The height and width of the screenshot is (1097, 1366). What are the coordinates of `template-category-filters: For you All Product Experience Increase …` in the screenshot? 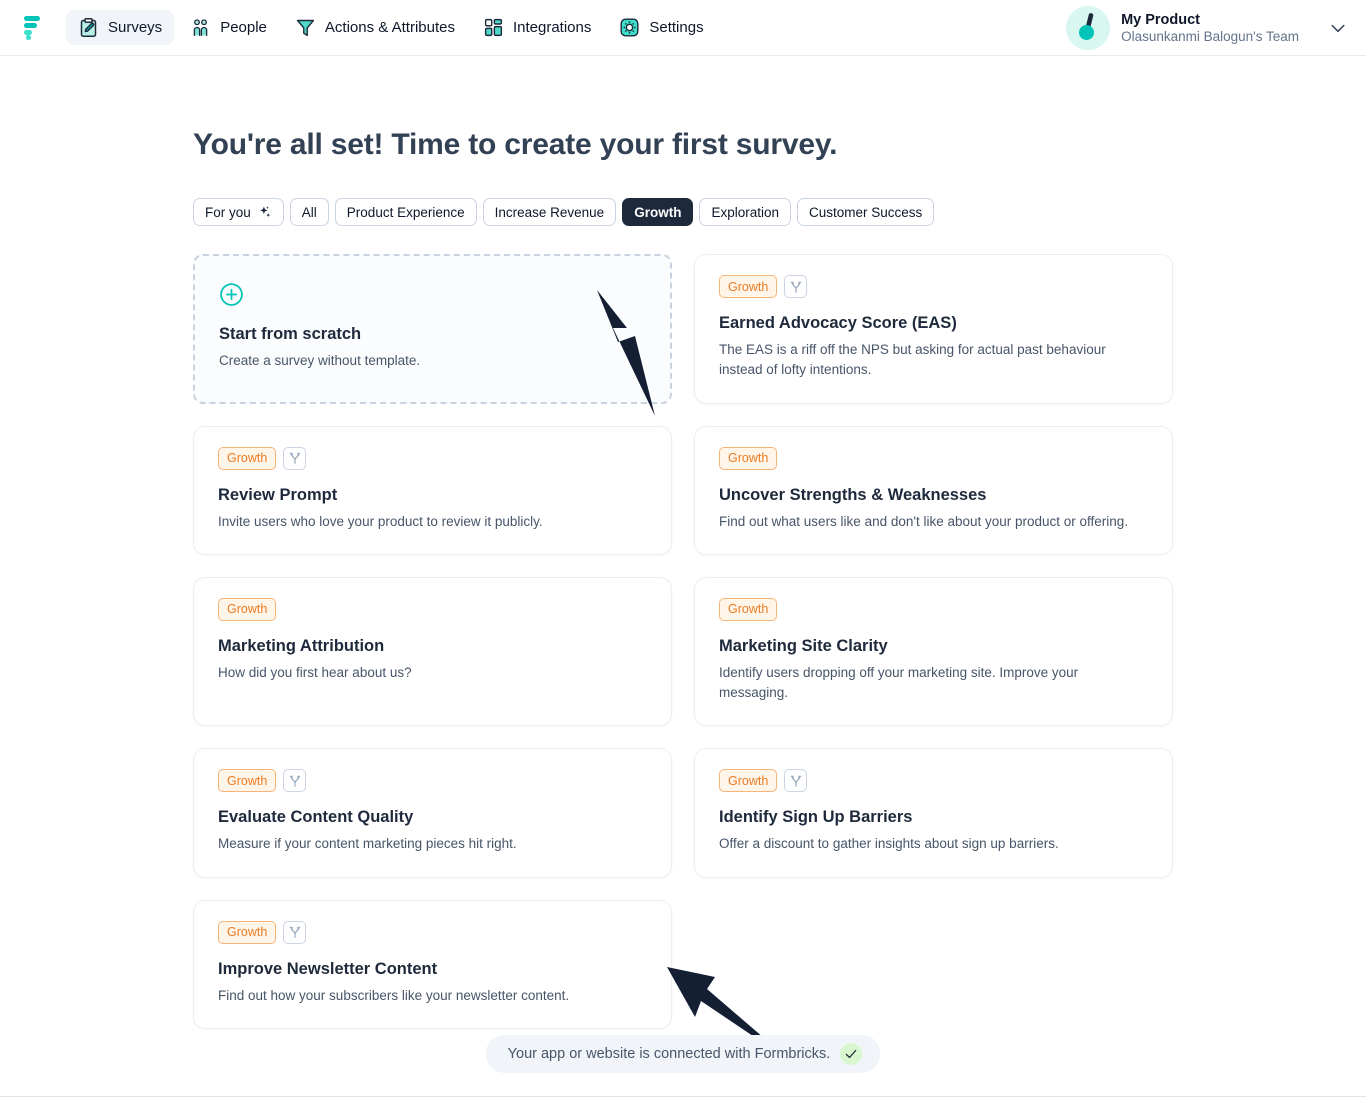 It's located at (683, 212).